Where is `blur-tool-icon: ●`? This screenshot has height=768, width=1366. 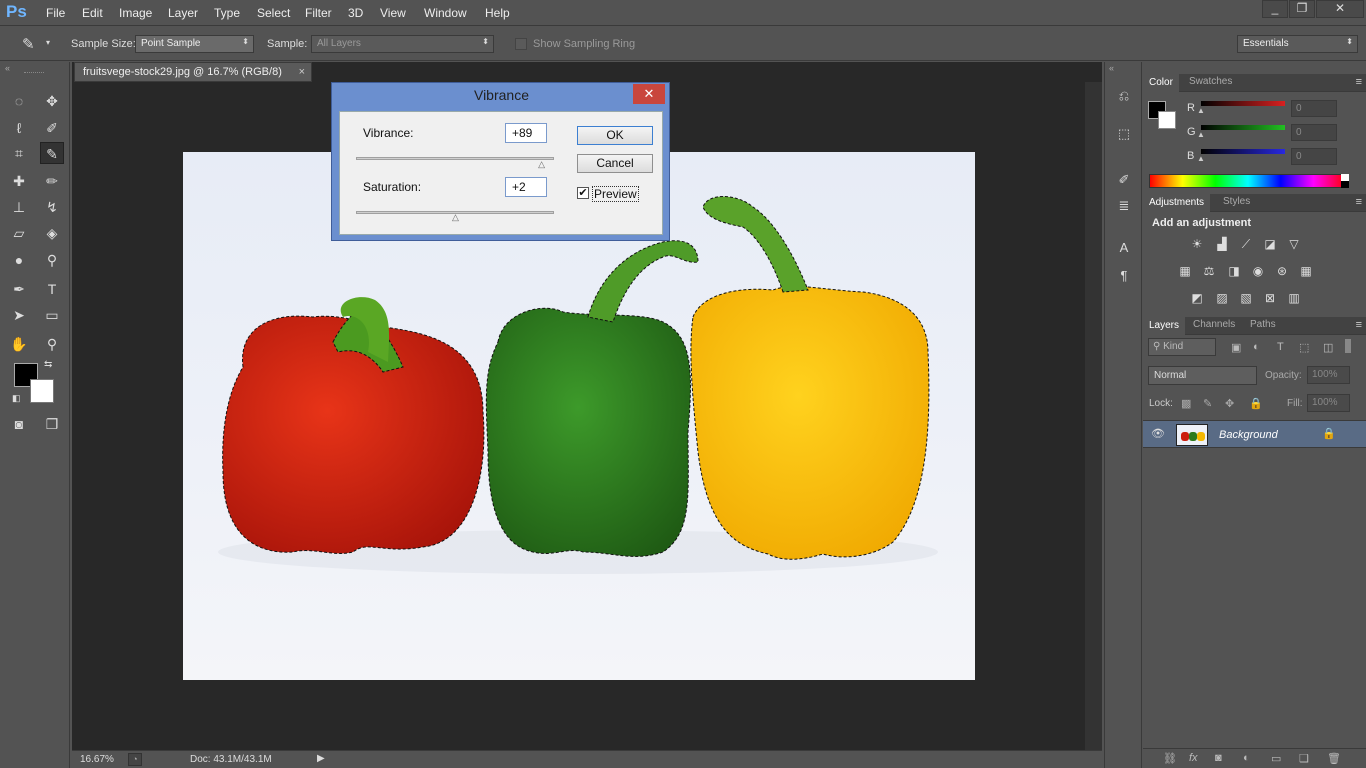
blur-tool-icon: ● is located at coordinates (19, 260).